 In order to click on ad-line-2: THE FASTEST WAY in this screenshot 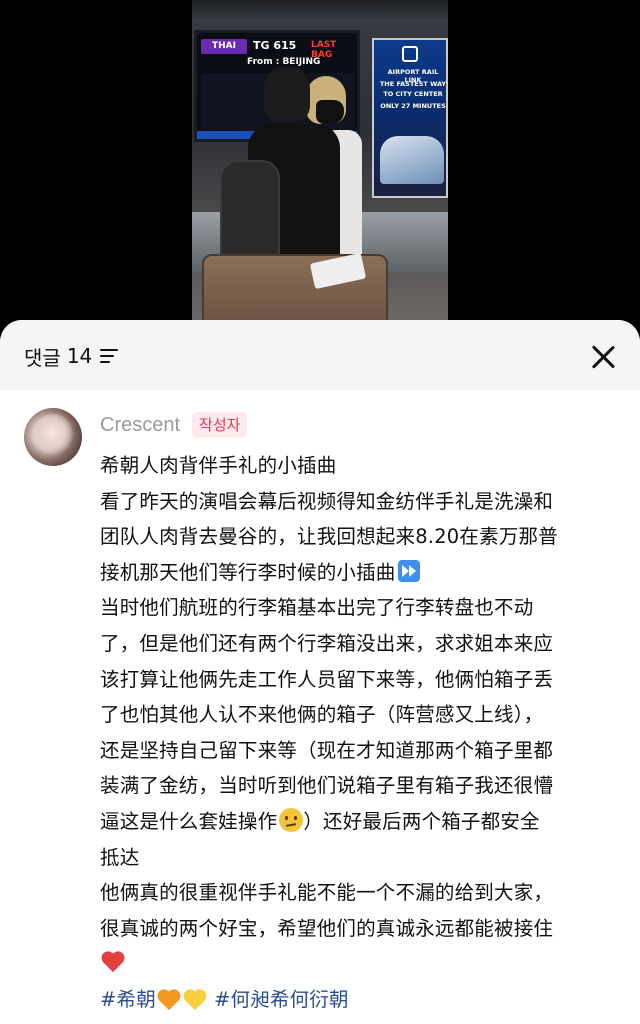, I will do `click(413, 84)`.